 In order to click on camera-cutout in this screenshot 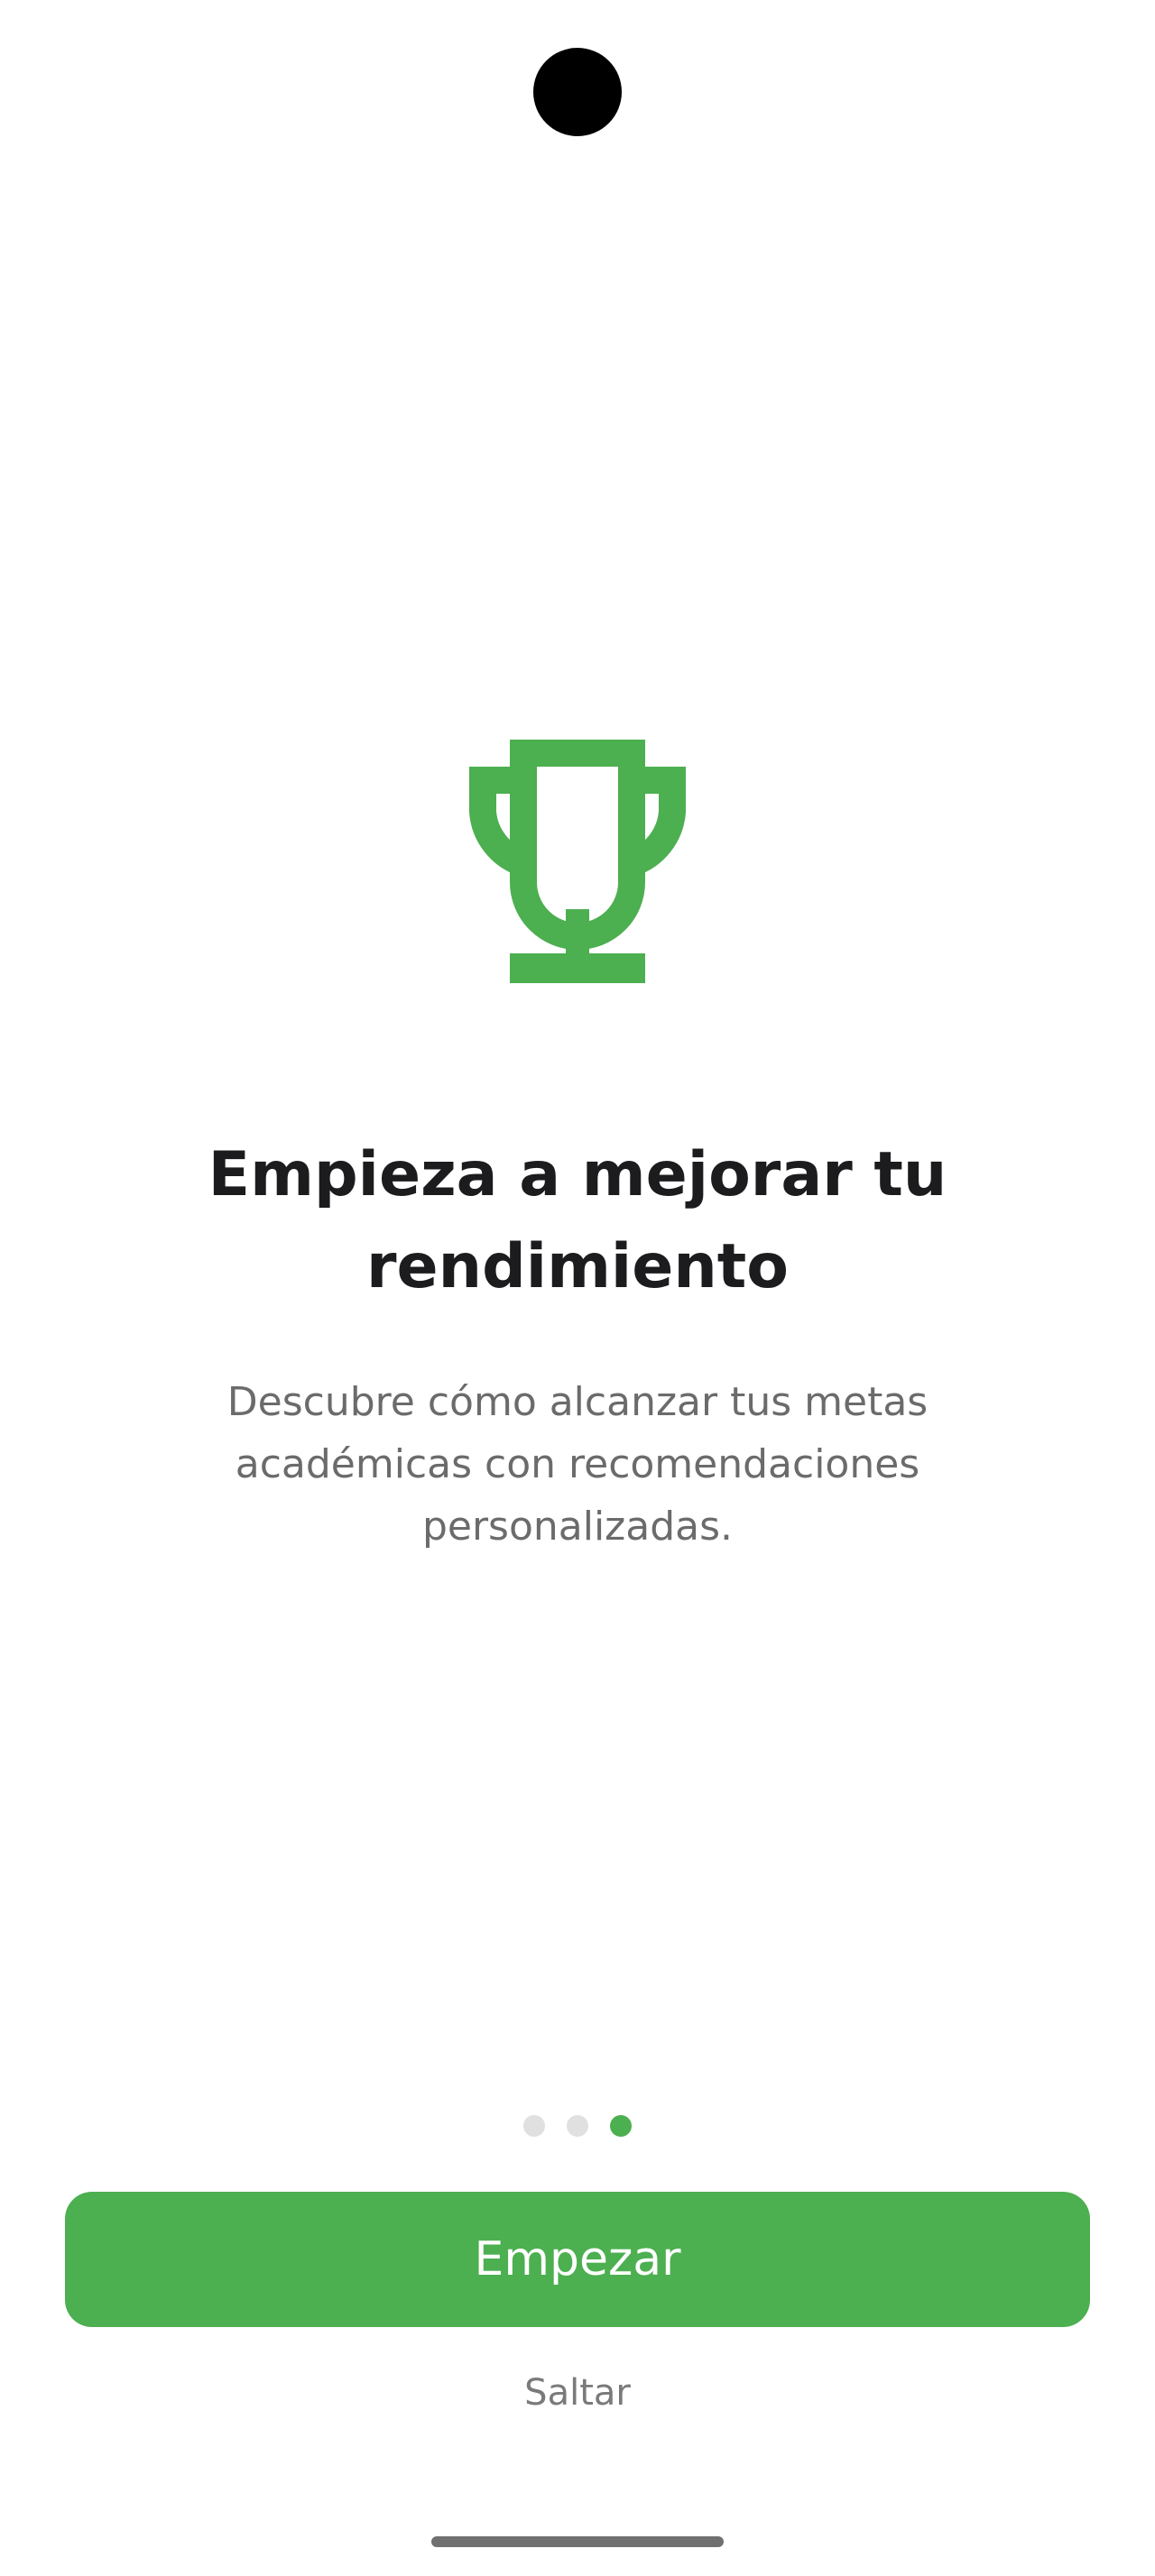, I will do `click(577, 92)`.